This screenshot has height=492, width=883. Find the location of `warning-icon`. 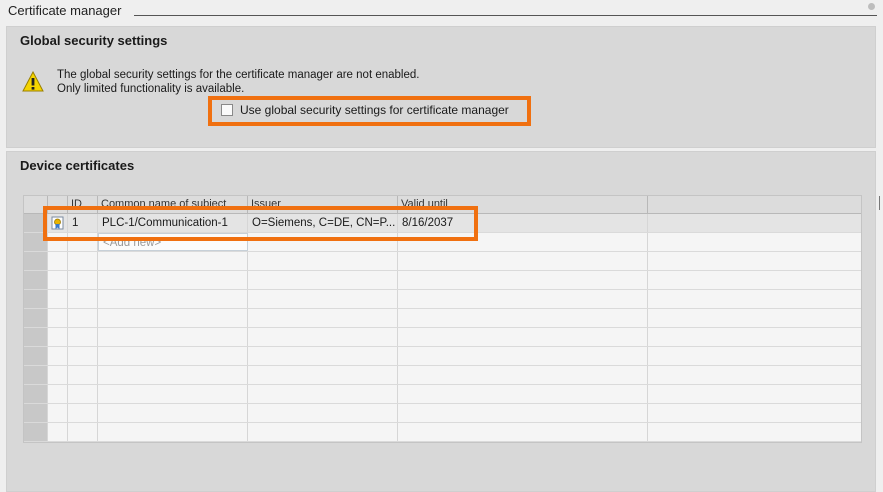

warning-icon is located at coordinates (33, 81).